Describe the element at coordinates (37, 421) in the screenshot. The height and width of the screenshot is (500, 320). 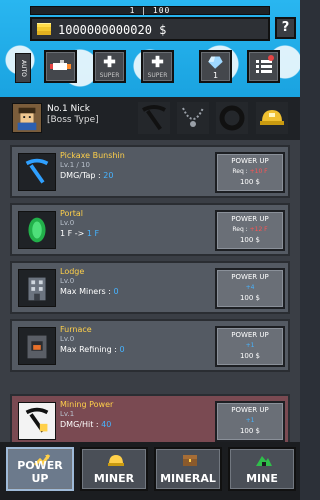
I see `mining-power-icon` at that location.